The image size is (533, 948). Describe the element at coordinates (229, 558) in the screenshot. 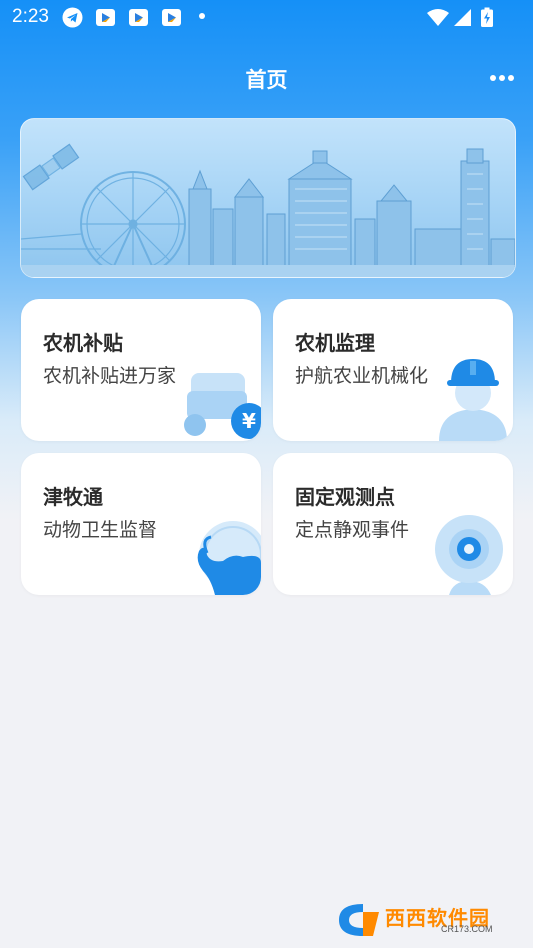

I see `cattle-icon` at that location.